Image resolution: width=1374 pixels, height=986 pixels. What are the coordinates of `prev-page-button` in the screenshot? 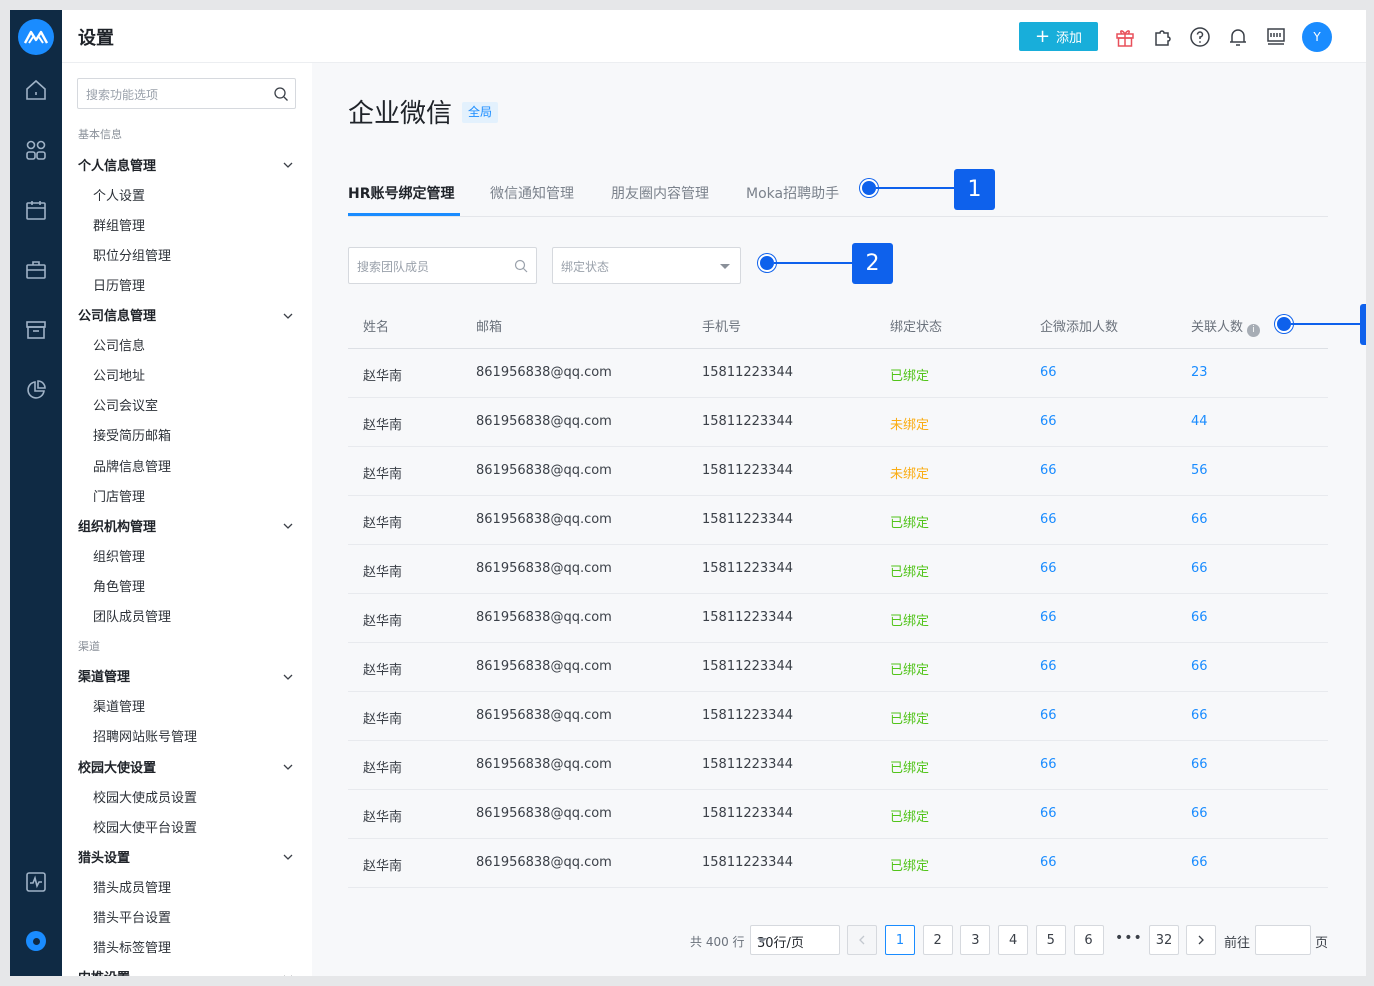 It's located at (862, 940).